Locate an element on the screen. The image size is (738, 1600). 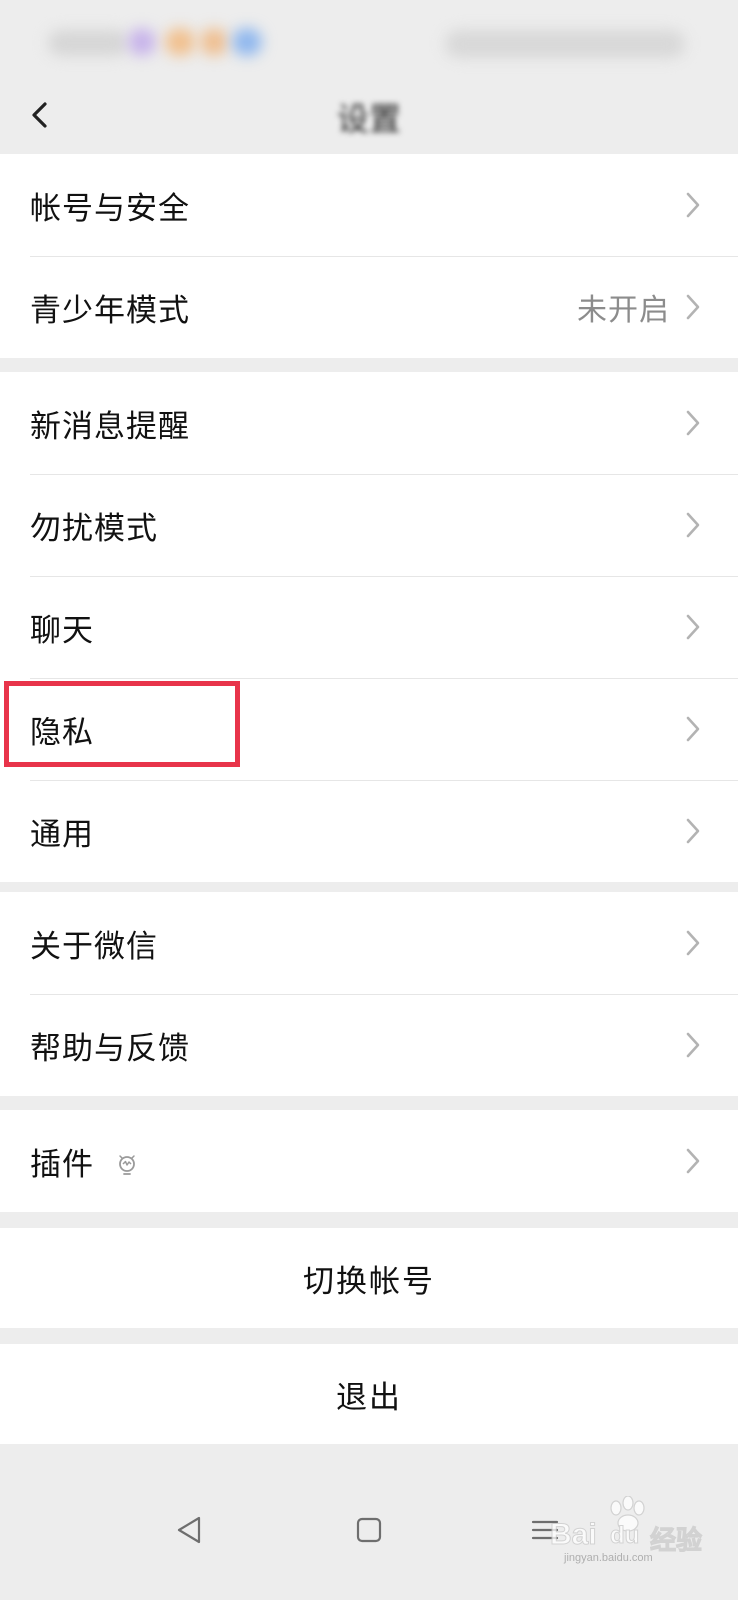
settings-group-account: 帐号与安全 青少年模式 未开启 is located at coordinates (369, 256).